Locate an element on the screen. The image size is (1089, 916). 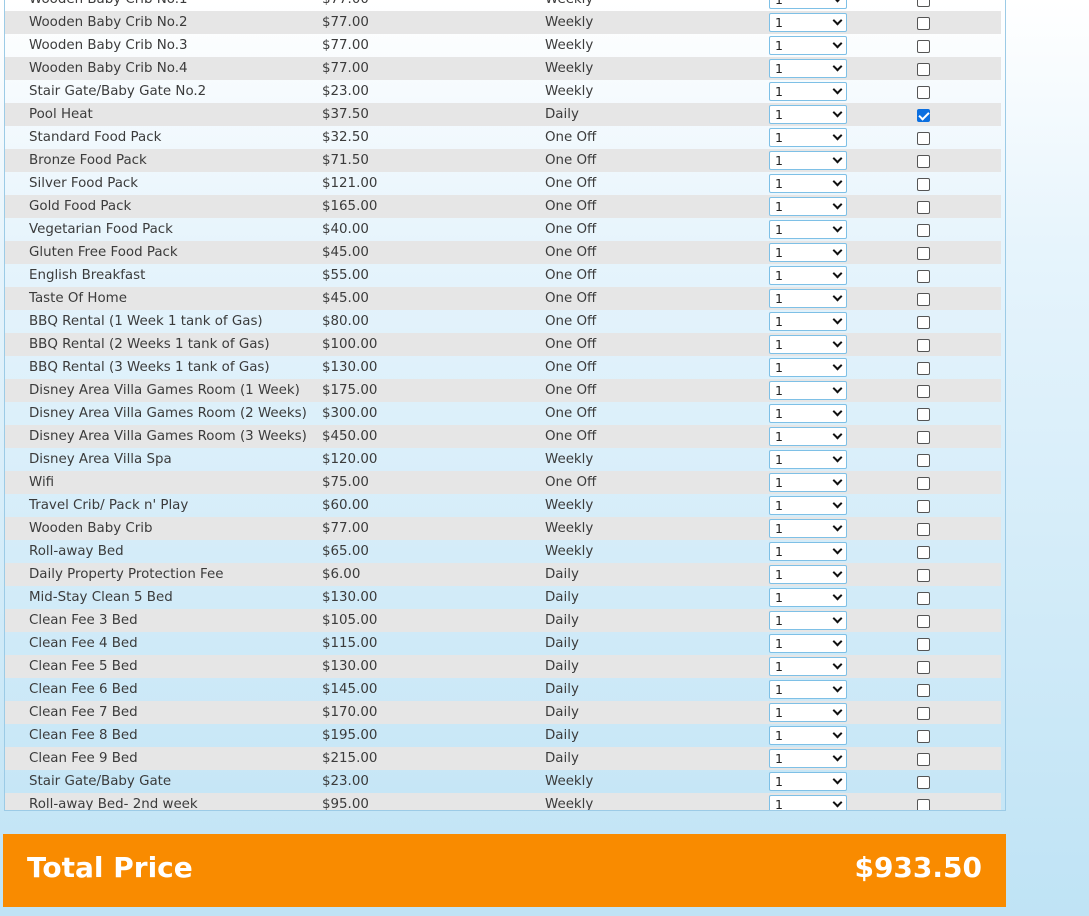
extra-frequency: Weekly is located at coordinates (569, 459).